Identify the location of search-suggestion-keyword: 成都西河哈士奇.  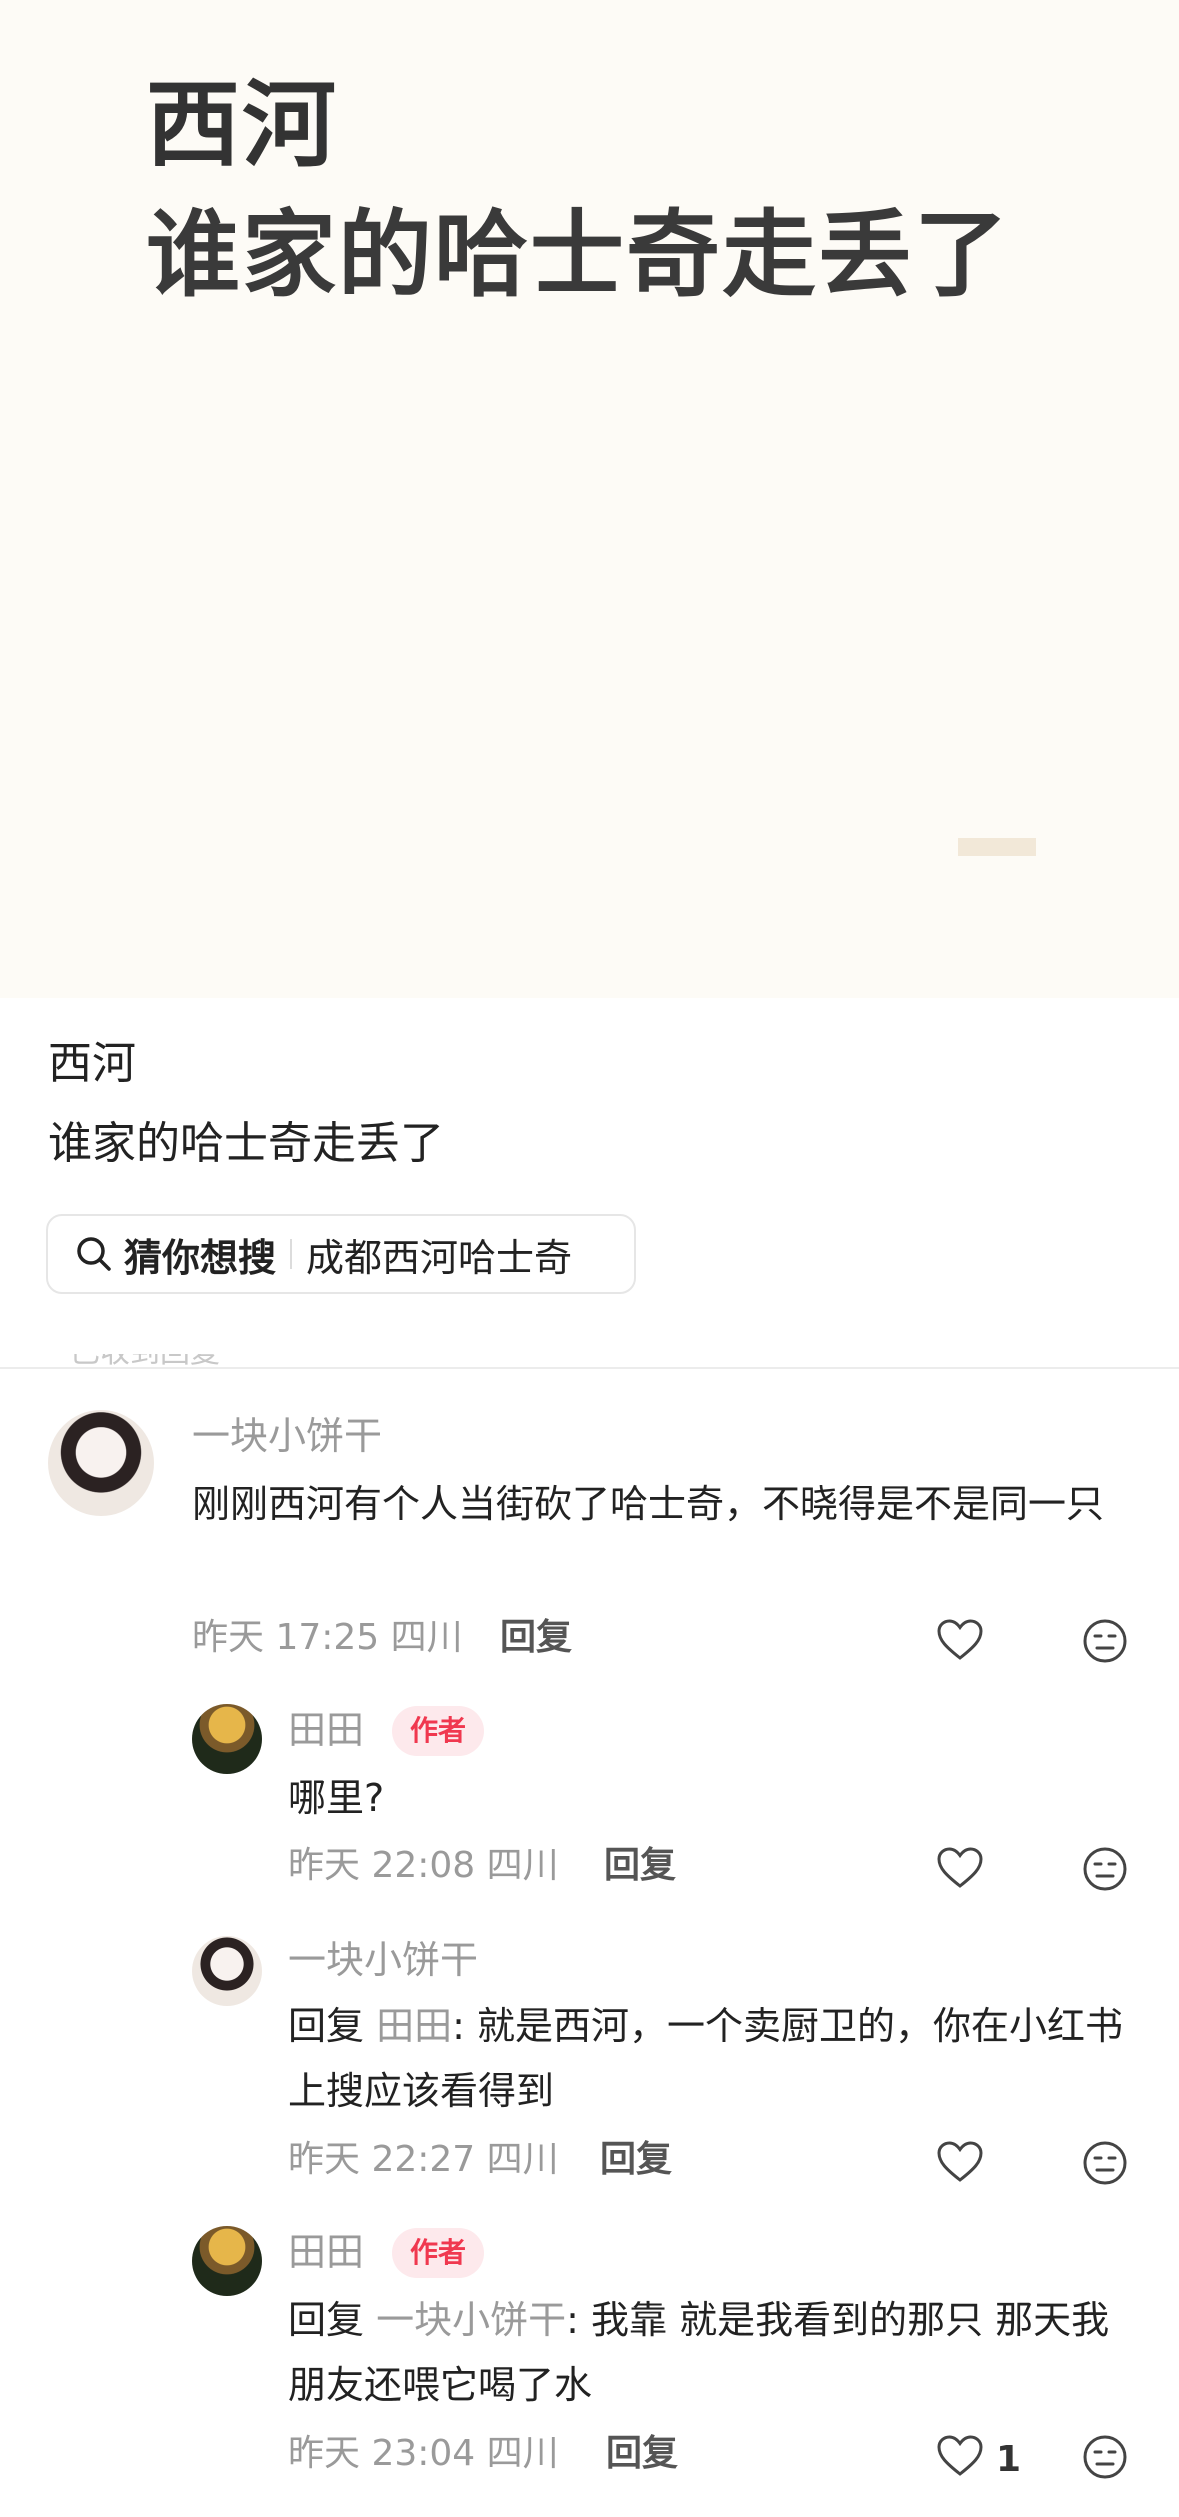
(439, 1257).